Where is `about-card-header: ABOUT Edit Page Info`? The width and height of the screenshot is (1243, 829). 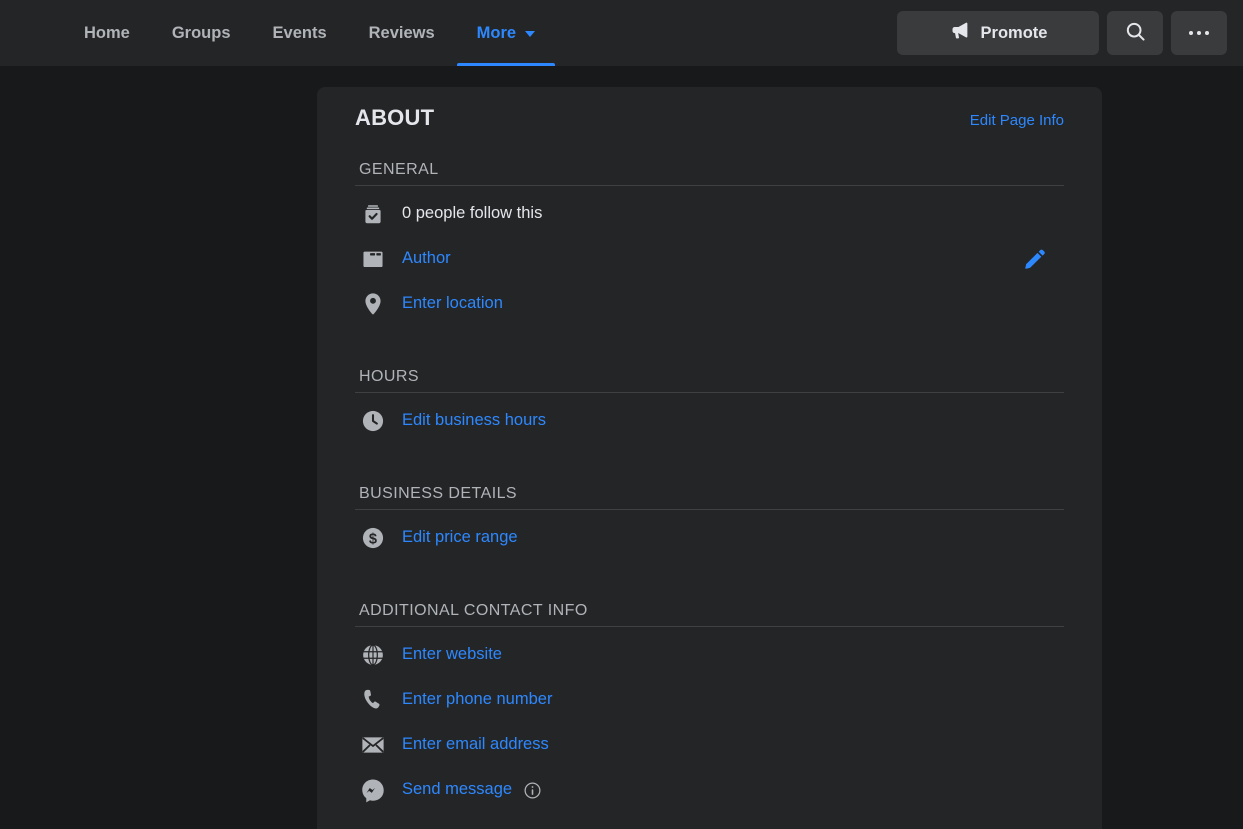
about-card-header: ABOUT Edit Page Info is located at coordinates (709, 119).